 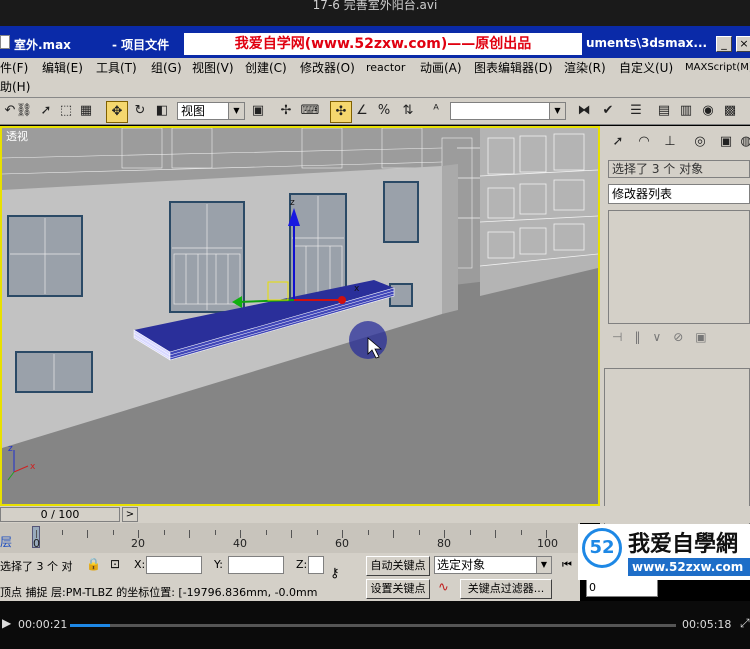 I want to click on snap-toggle-icon: ✣, so click(x=341, y=112).